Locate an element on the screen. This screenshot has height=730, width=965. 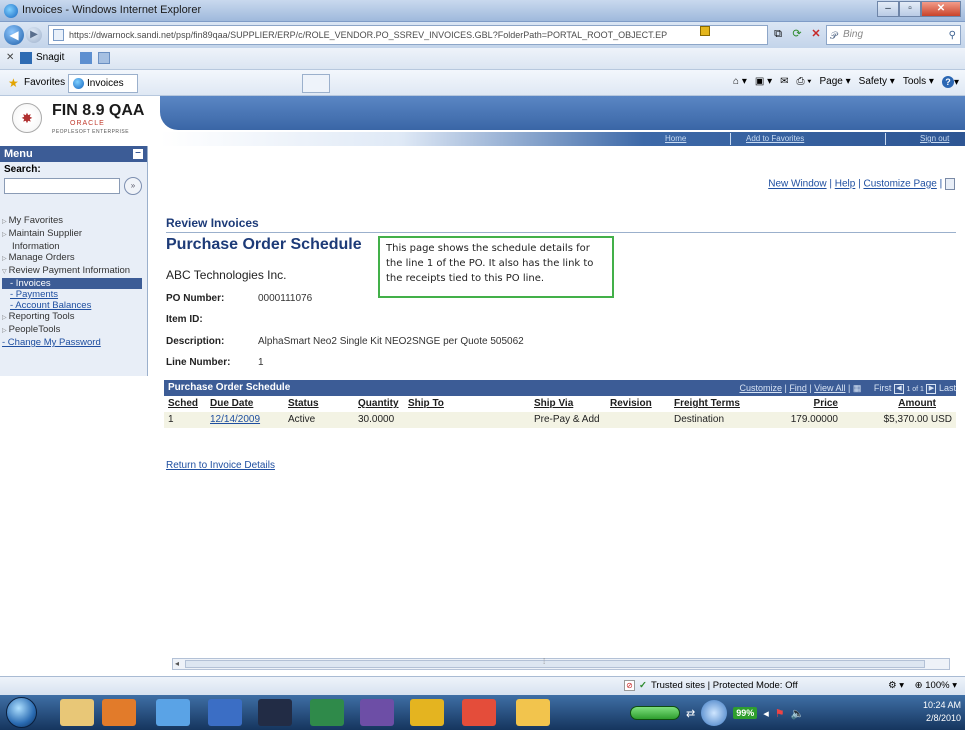
popup-blocked-icon: ⊘ is located at coordinates (629, 685).